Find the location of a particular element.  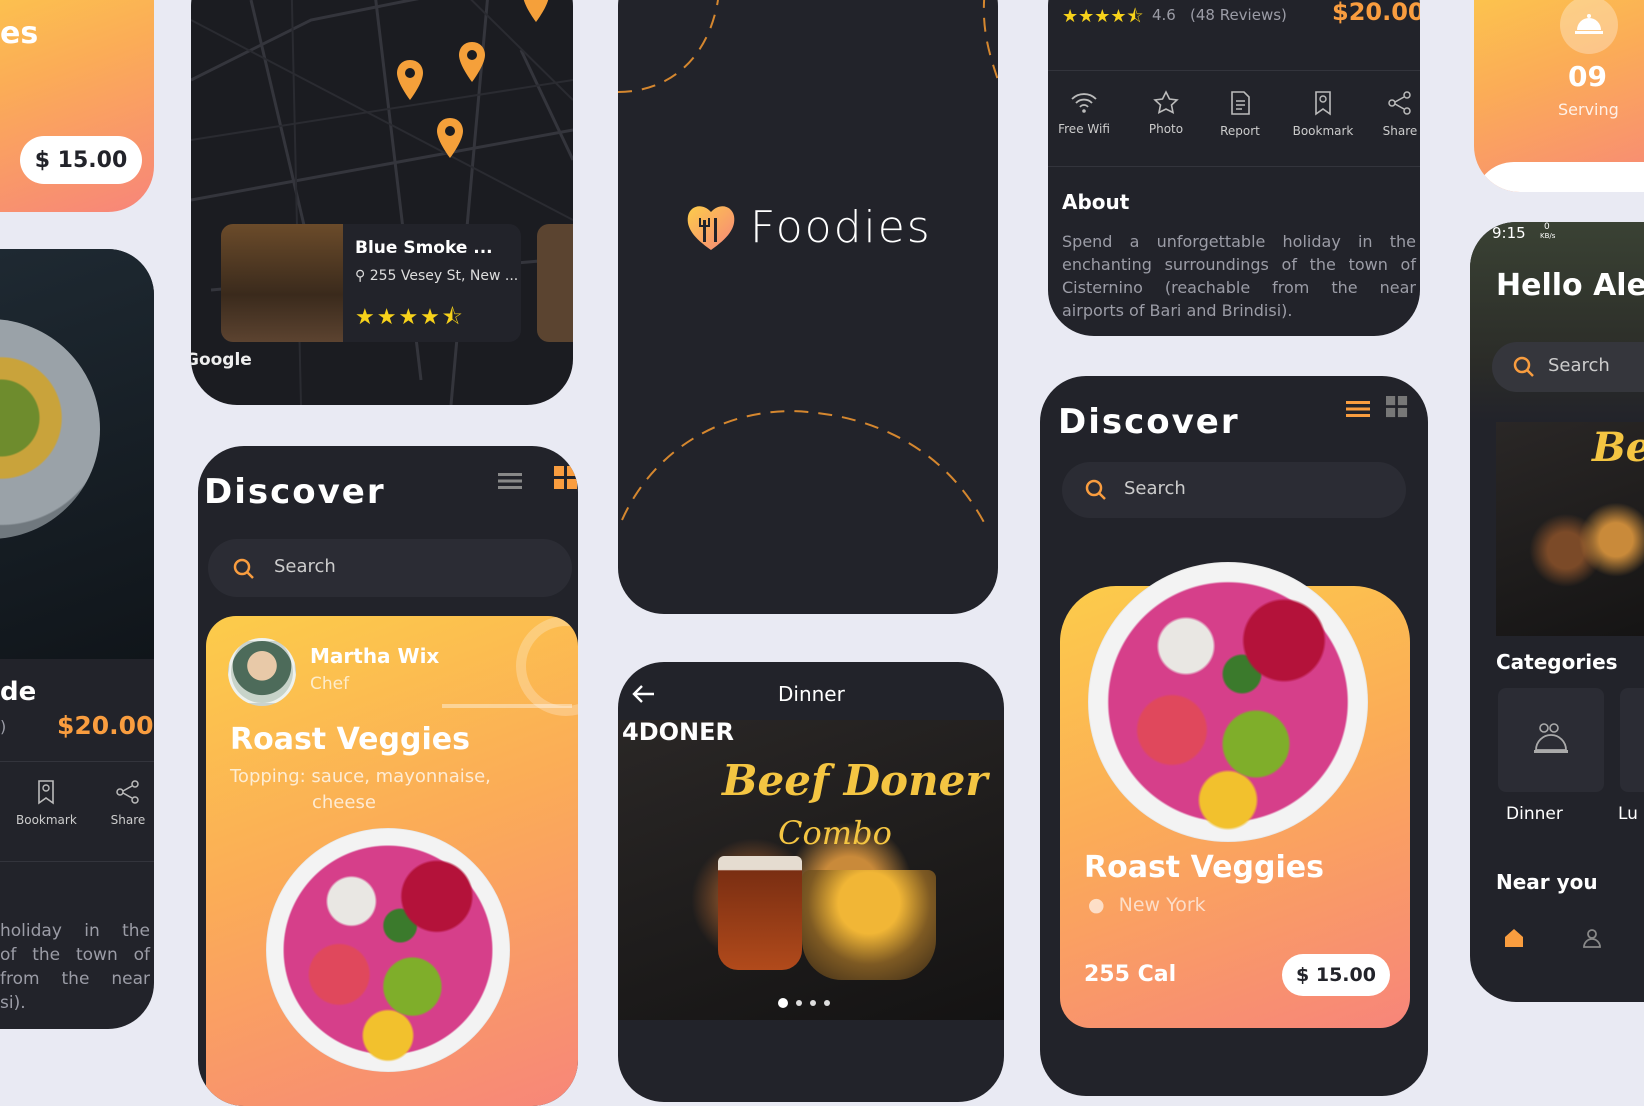

reviews-fragment: ) is located at coordinates (3, 726).